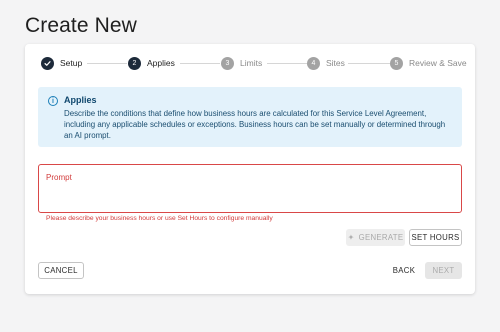 The width and height of the screenshot is (500, 332). Describe the element at coordinates (396, 63) in the screenshot. I see `step-number: 5` at that location.